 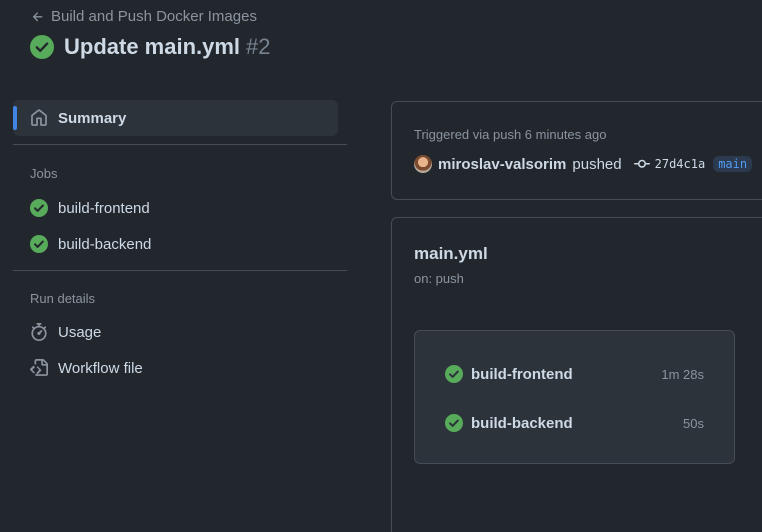 I want to click on run-title-text: Update main.yml, so click(x=152, y=46).